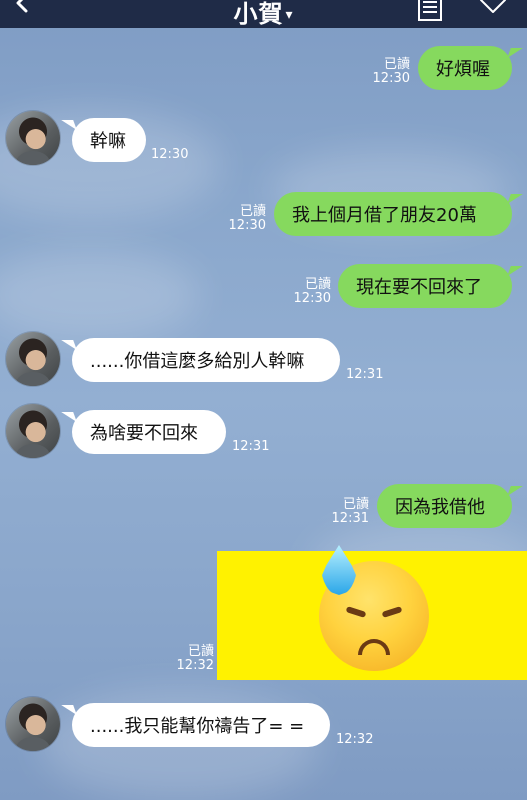  I want to click on message-text: 為啥要不回來, so click(144, 433).